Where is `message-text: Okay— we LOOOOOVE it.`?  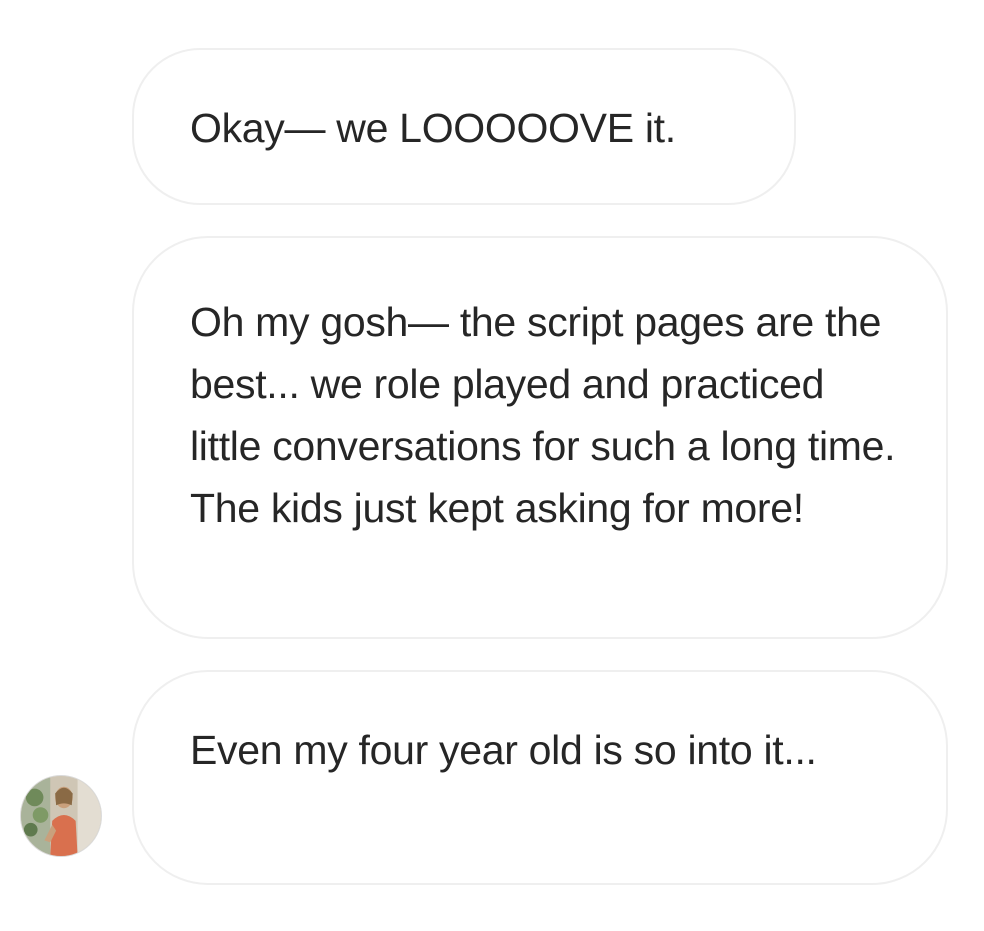 message-text: Okay— we LOOOOOVE it. is located at coordinates (433, 128).